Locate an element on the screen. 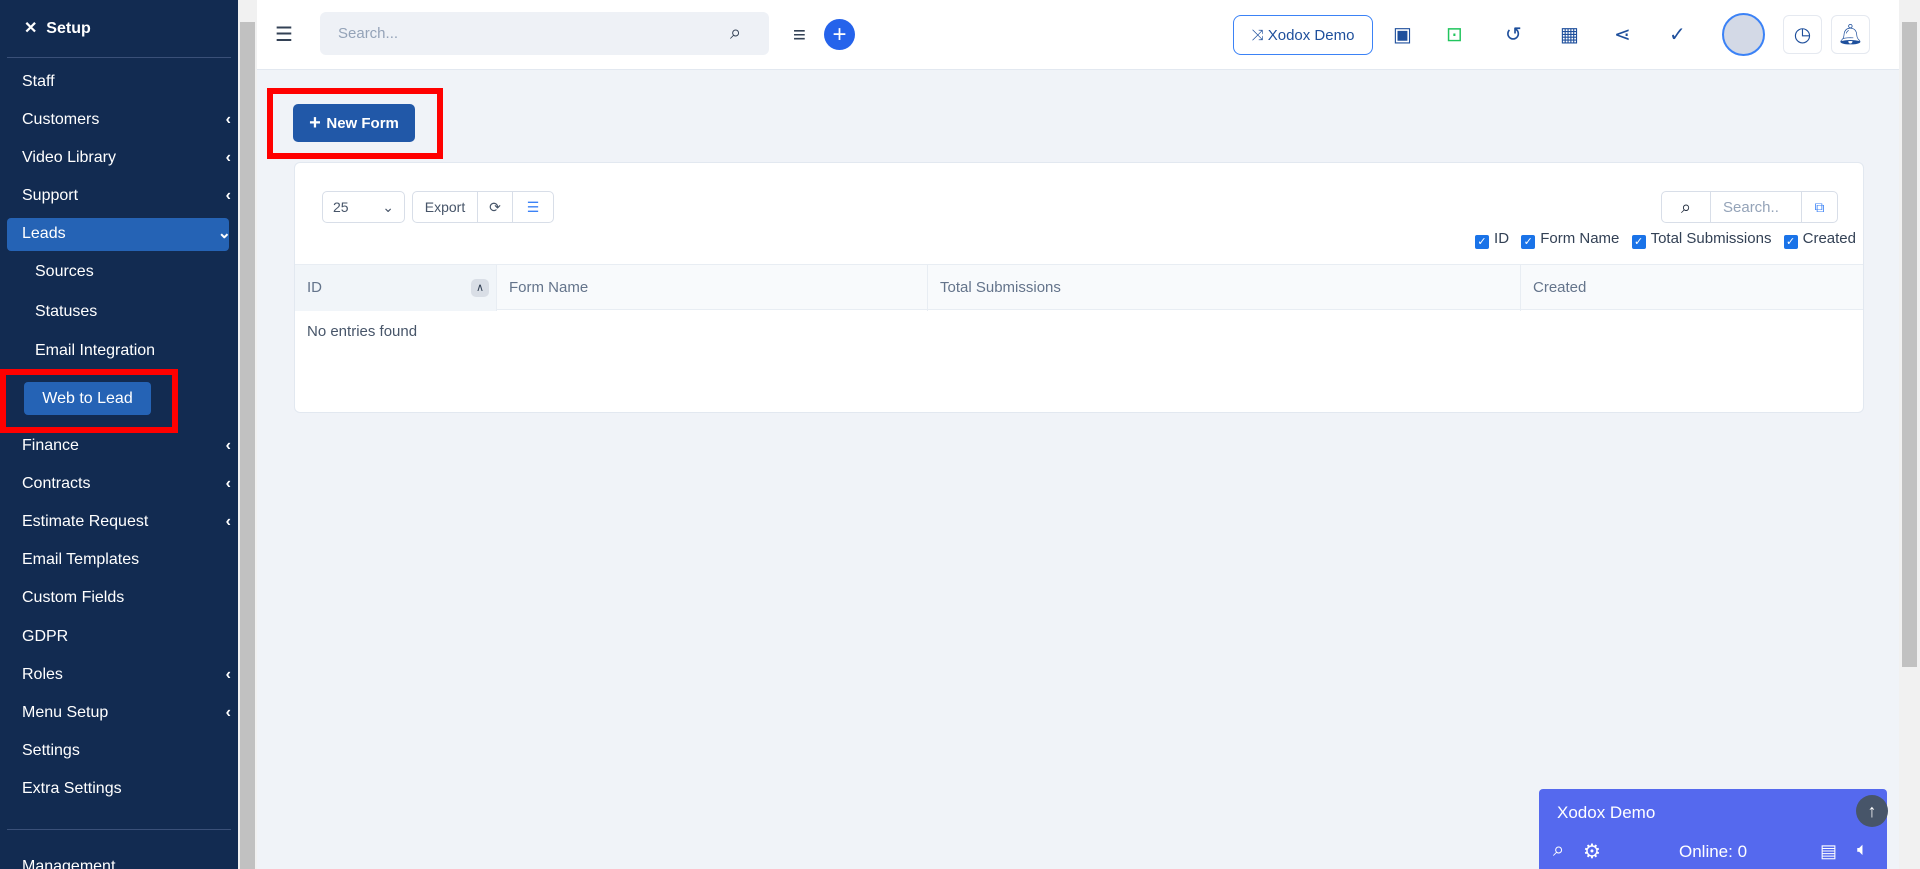  bell-icon: 🔔︎ is located at coordinates (1850, 34).